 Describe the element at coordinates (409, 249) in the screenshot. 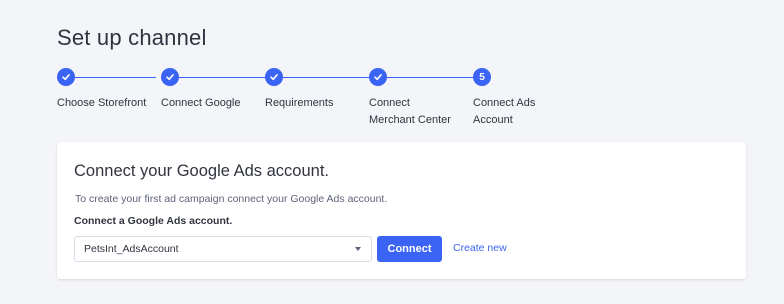

I see `connect-button: Connect` at that location.